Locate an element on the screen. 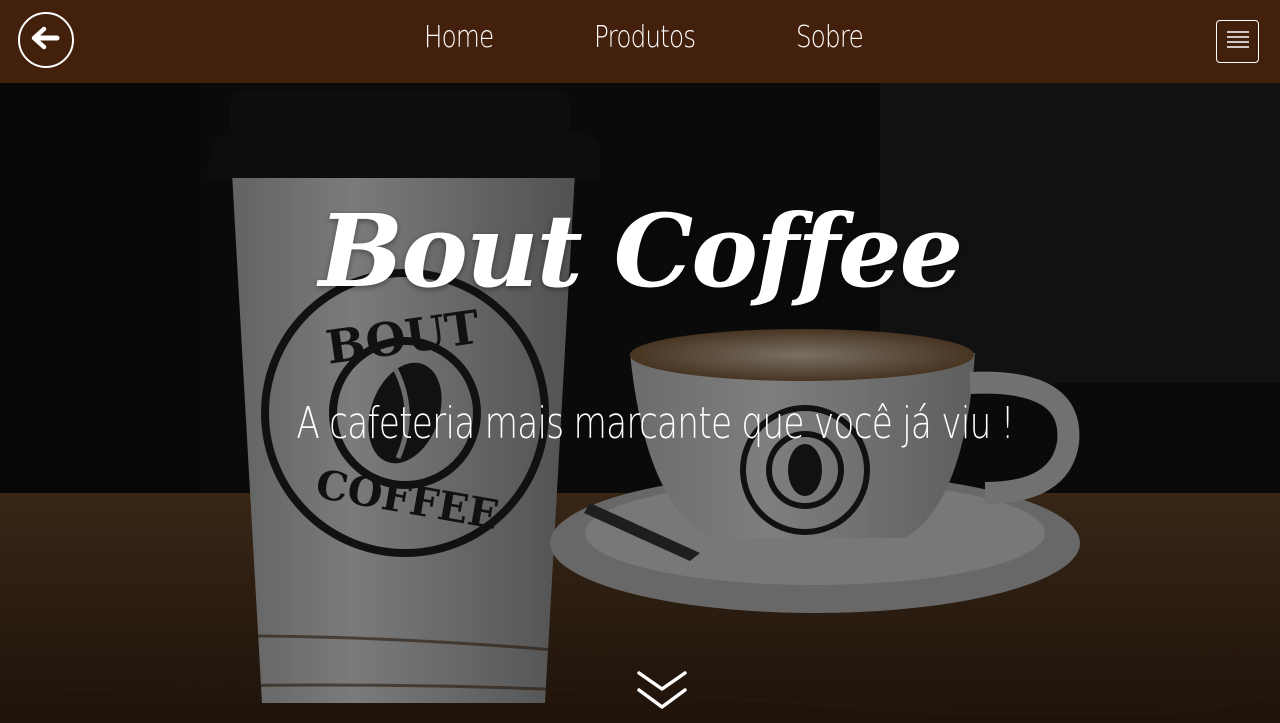 The image size is (1280, 723). nav-link-produtos: Produtos is located at coordinates (645, 37).